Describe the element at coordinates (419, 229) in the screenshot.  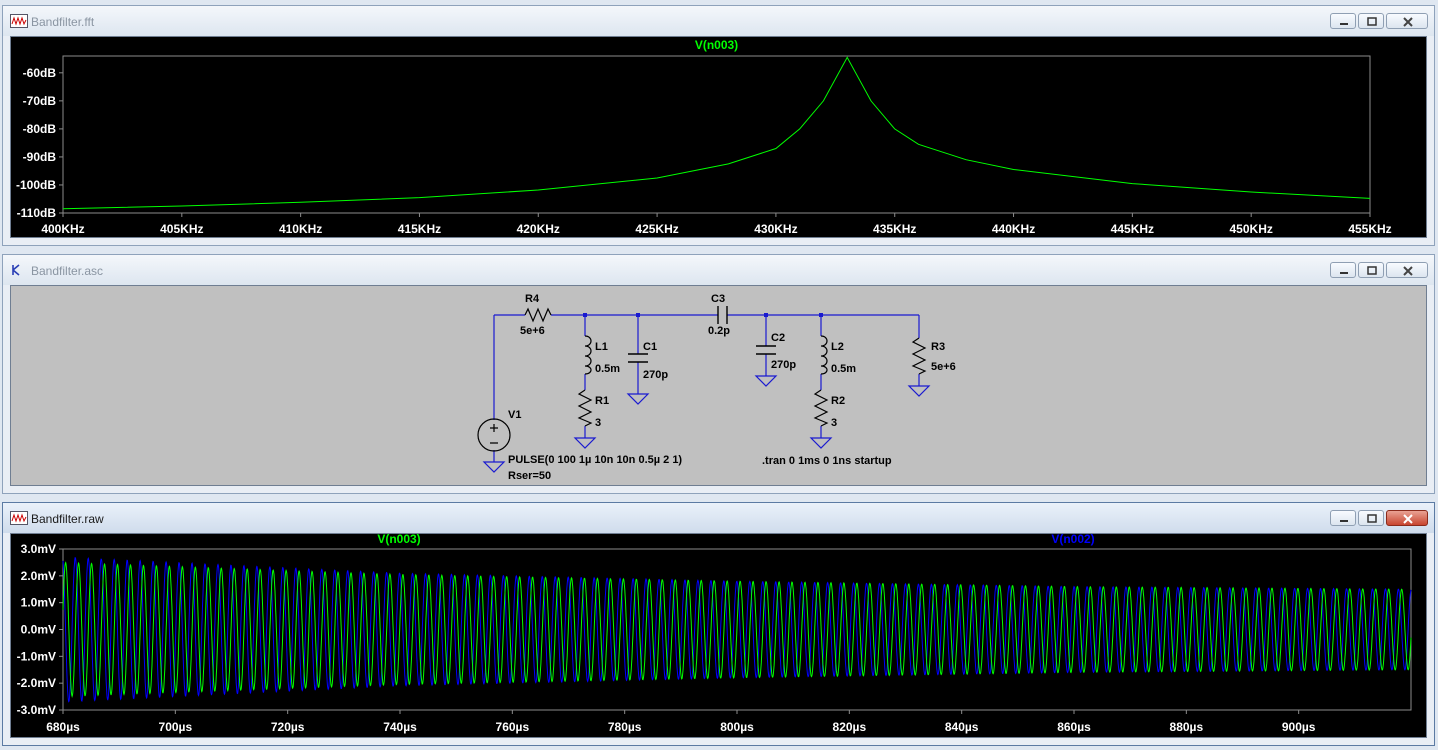
I see `x-tick-label: 415KHz` at that location.